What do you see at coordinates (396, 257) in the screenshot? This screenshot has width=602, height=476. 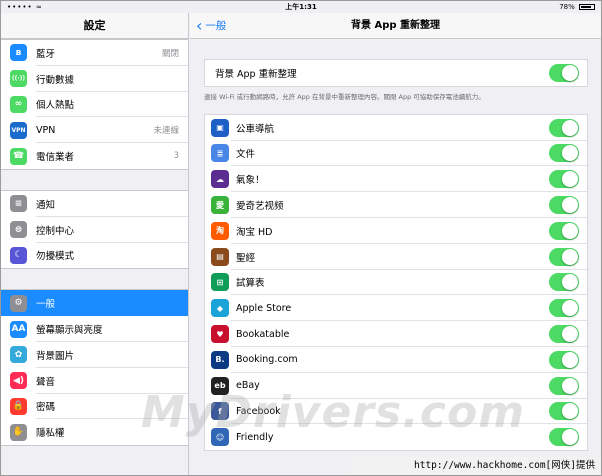 I see `app-row: ▤ 聖經` at bounding box center [396, 257].